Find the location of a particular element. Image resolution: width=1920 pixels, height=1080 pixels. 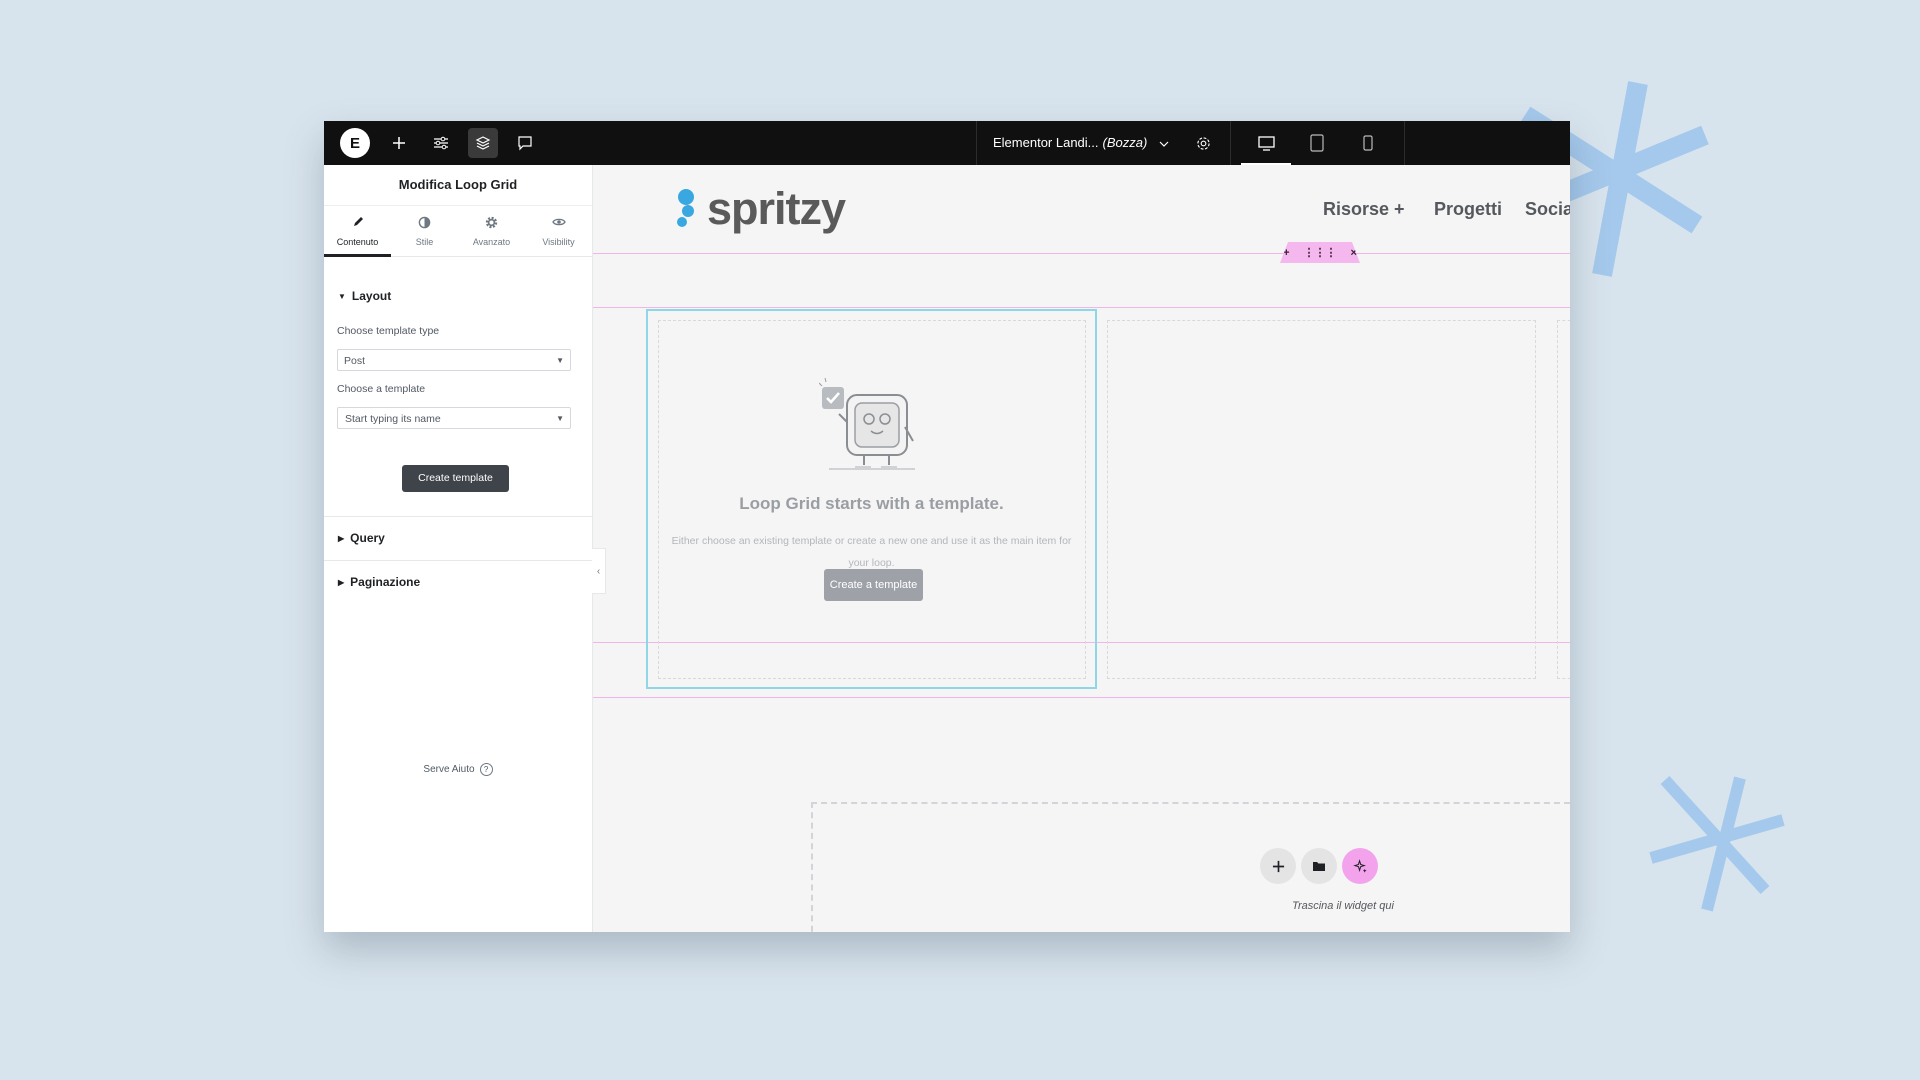

sliders-icon is located at coordinates (441, 143).